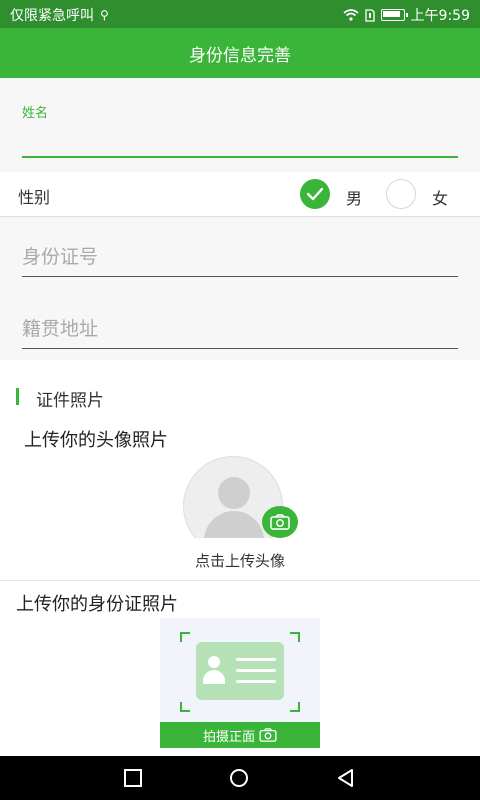 The image size is (480, 800). I want to click on check-icon, so click(315, 194).